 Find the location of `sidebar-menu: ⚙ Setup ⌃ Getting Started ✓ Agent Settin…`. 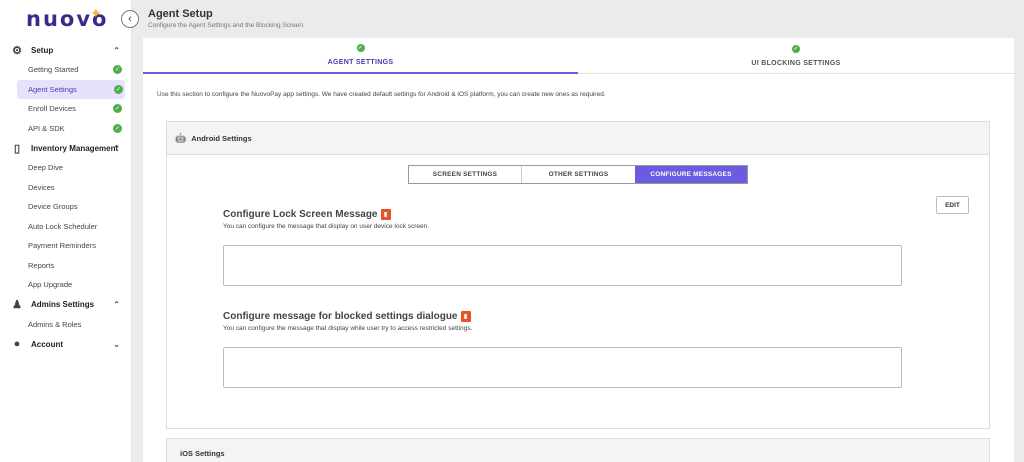

sidebar-menu: ⚙ Setup ⌃ Getting Started ✓ Agent Settin… is located at coordinates (65, 197).